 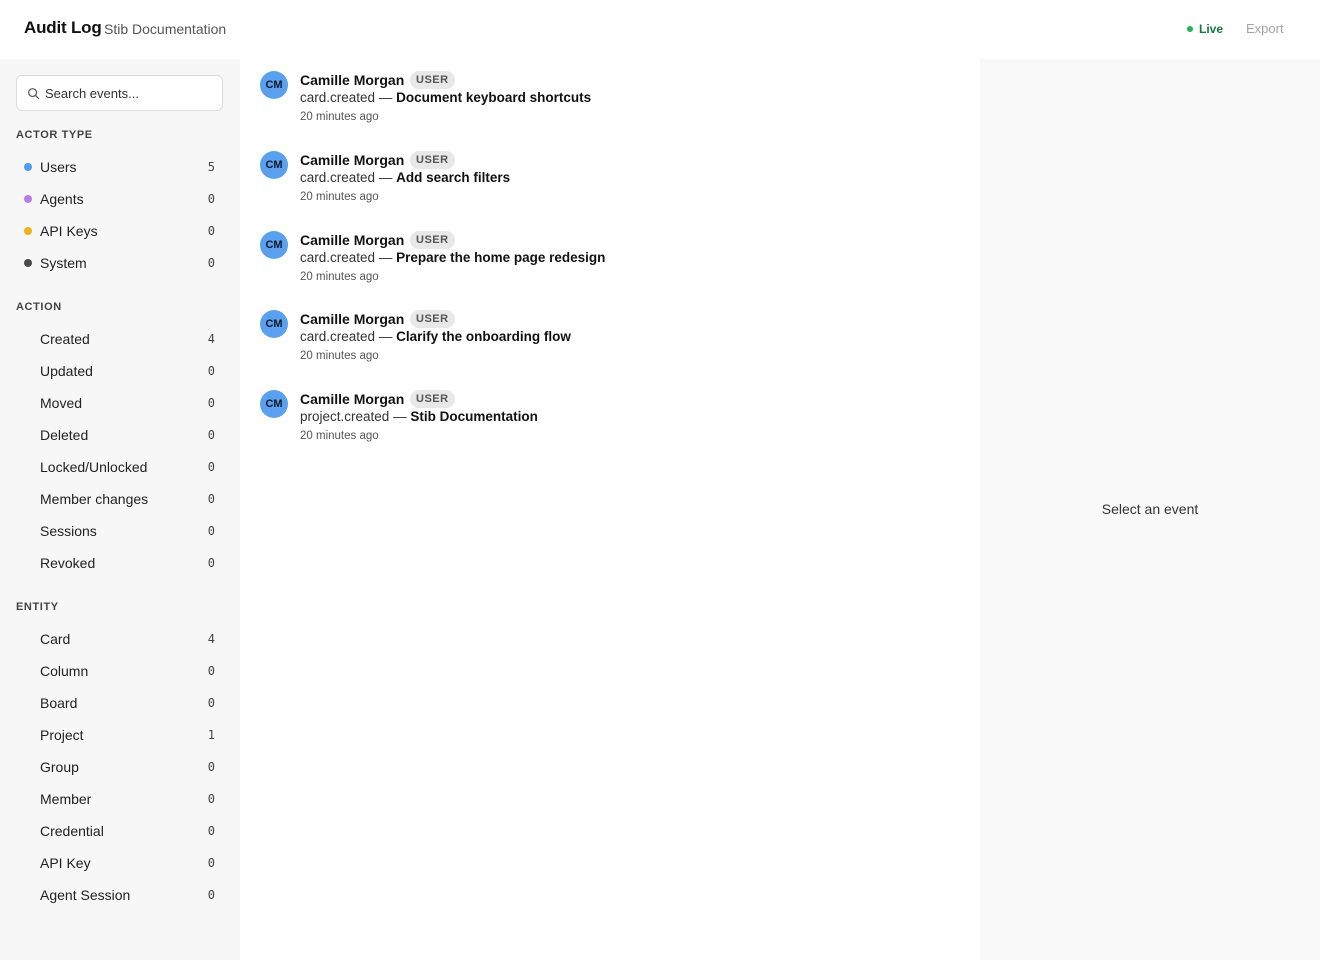 What do you see at coordinates (69, 231) in the screenshot?
I see `filter-item-label: API Keys` at bounding box center [69, 231].